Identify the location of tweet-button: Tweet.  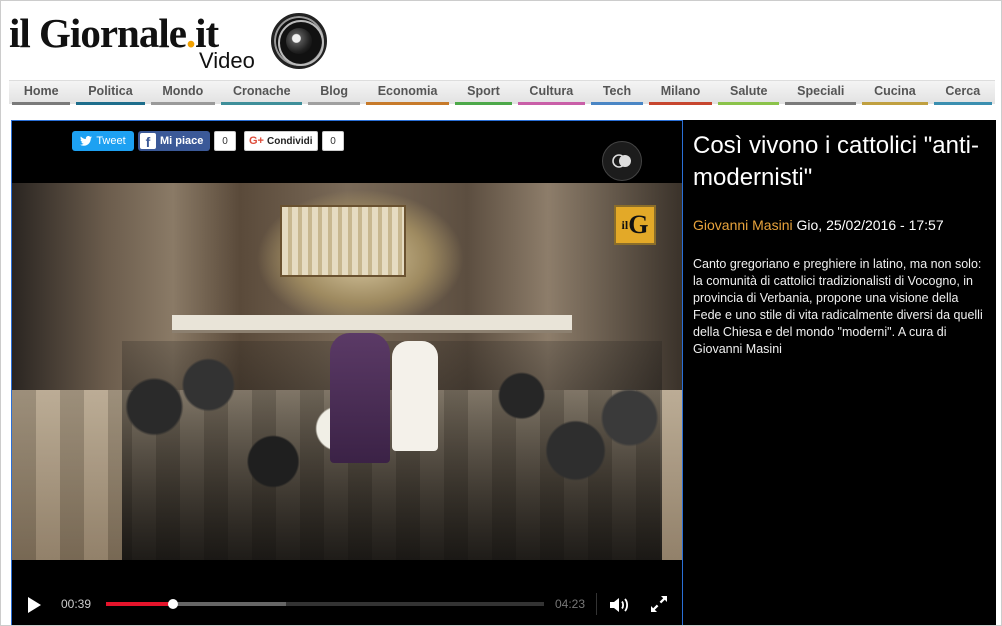
(103, 141).